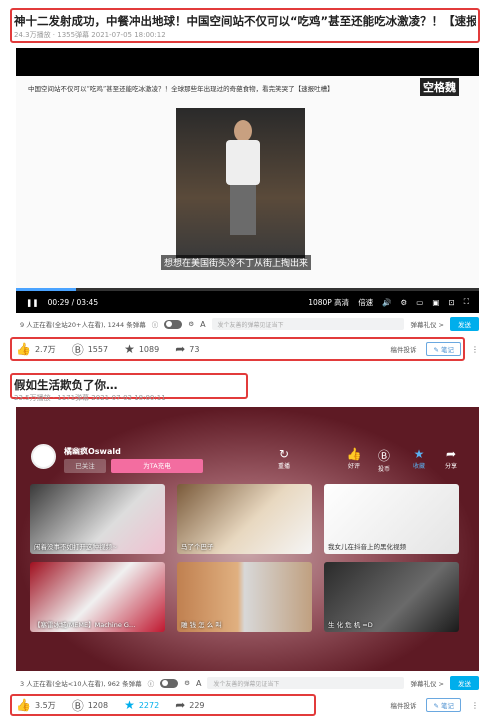 The width and height of the screenshot is (482, 718). What do you see at coordinates (447, 706) in the screenshot?
I see `note-label-2: 笔记` at bounding box center [447, 706].